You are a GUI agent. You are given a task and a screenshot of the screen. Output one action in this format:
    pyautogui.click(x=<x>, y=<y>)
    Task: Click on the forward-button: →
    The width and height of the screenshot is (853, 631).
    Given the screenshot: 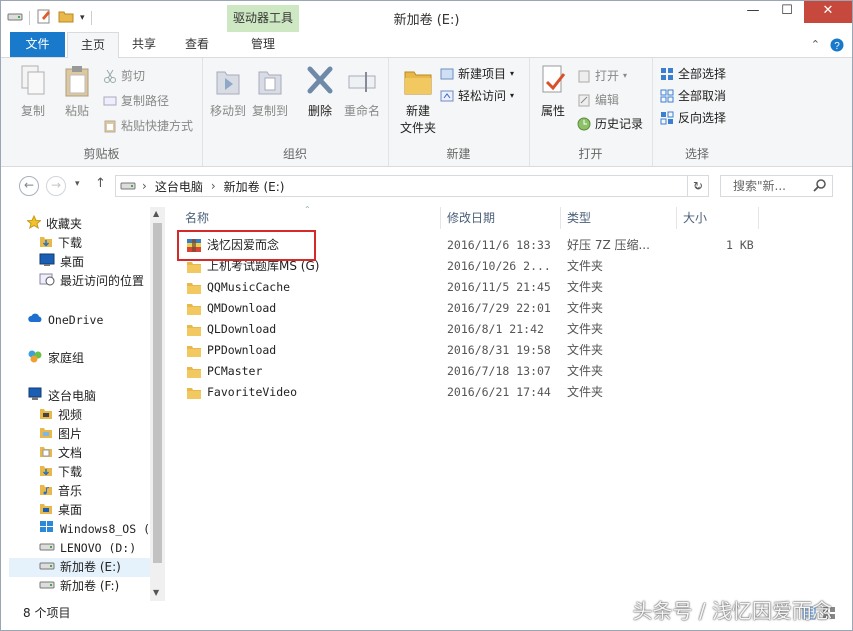 What is the action you would take?
    pyautogui.click(x=56, y=186)
    